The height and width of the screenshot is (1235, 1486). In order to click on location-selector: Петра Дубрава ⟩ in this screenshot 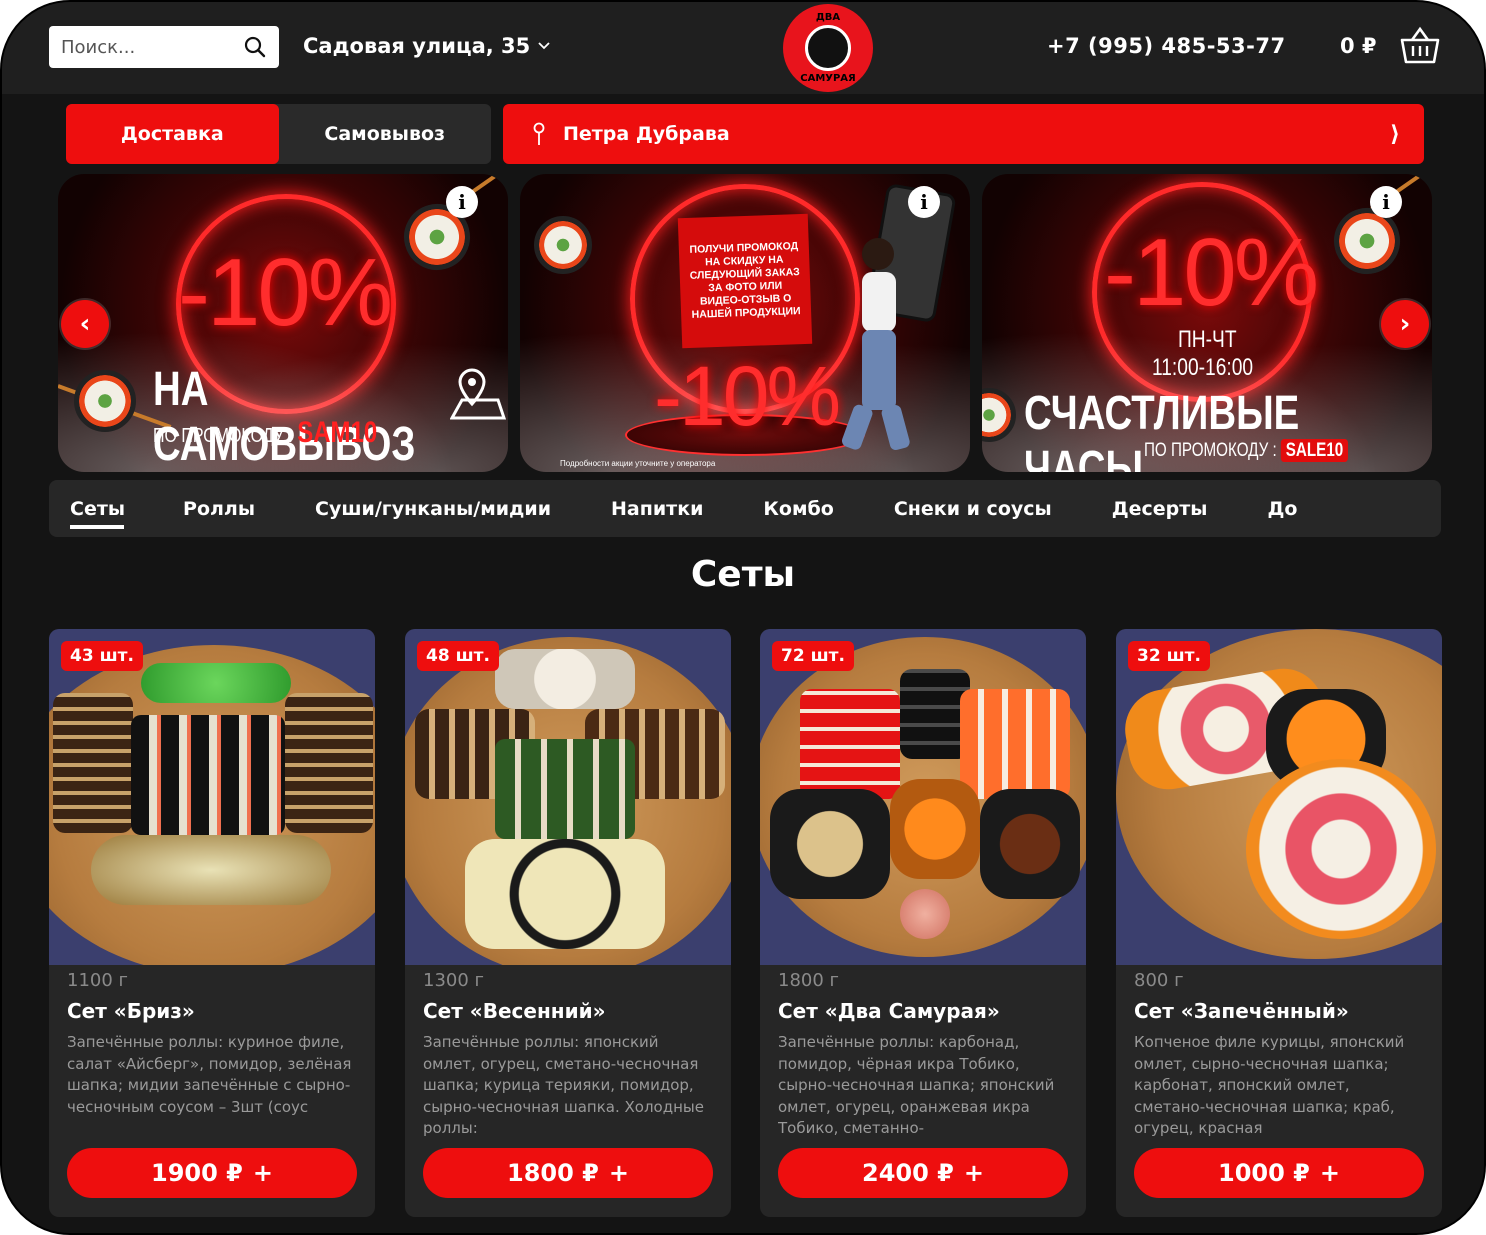, I will do `click(963, 134)`.